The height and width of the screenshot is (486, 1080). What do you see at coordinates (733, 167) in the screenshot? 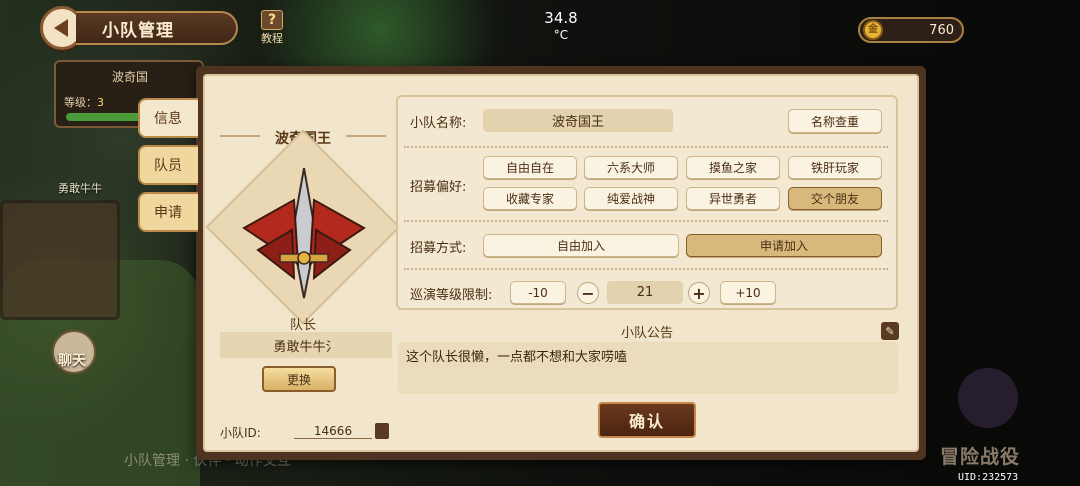
I see `pref-option: 摸鱼之家` at bounding box center [733, 167].